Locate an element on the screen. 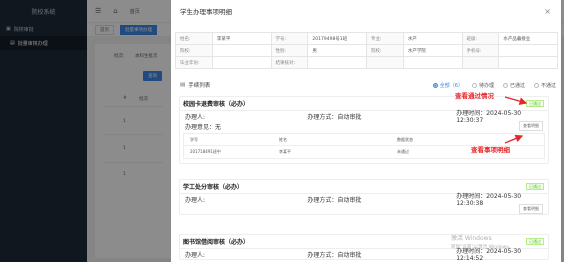 The width and height of the screenshot is (564, 262). watermark-line1: 激活 Windows is located at coordinates (471, 238).